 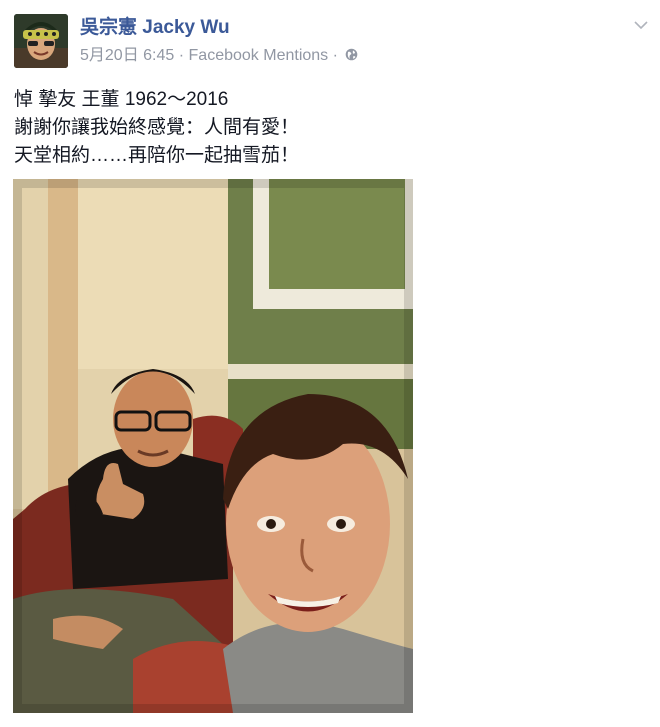 What do you see at coordinates (641, 25) in the screenshot?
I see `chevron-down-icon` at bounding box center [641, 25].